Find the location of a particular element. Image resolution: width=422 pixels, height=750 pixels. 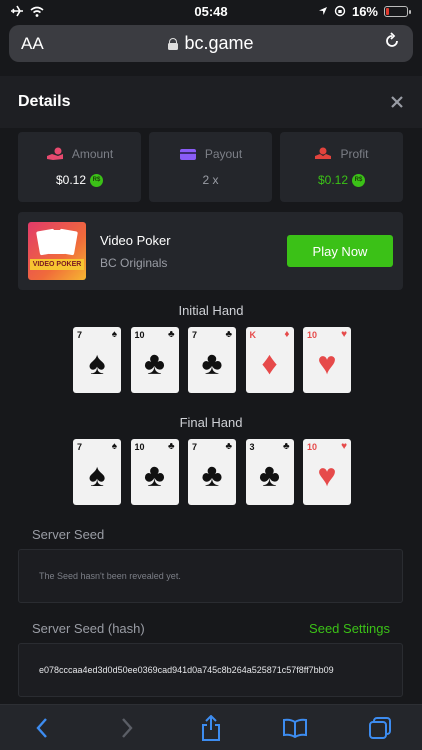

play-now-button: Play Now is located at coordinates (340, 251).